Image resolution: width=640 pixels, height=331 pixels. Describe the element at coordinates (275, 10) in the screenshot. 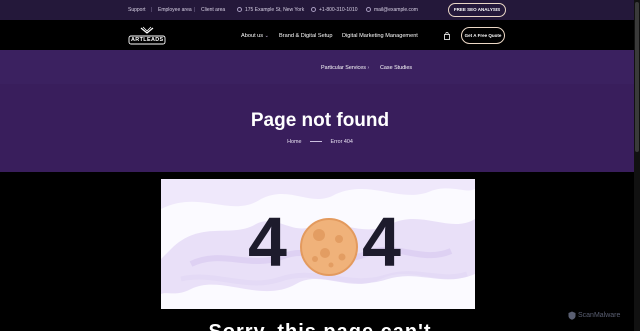

I see `address-text: 175 Example St, New York` at that location.